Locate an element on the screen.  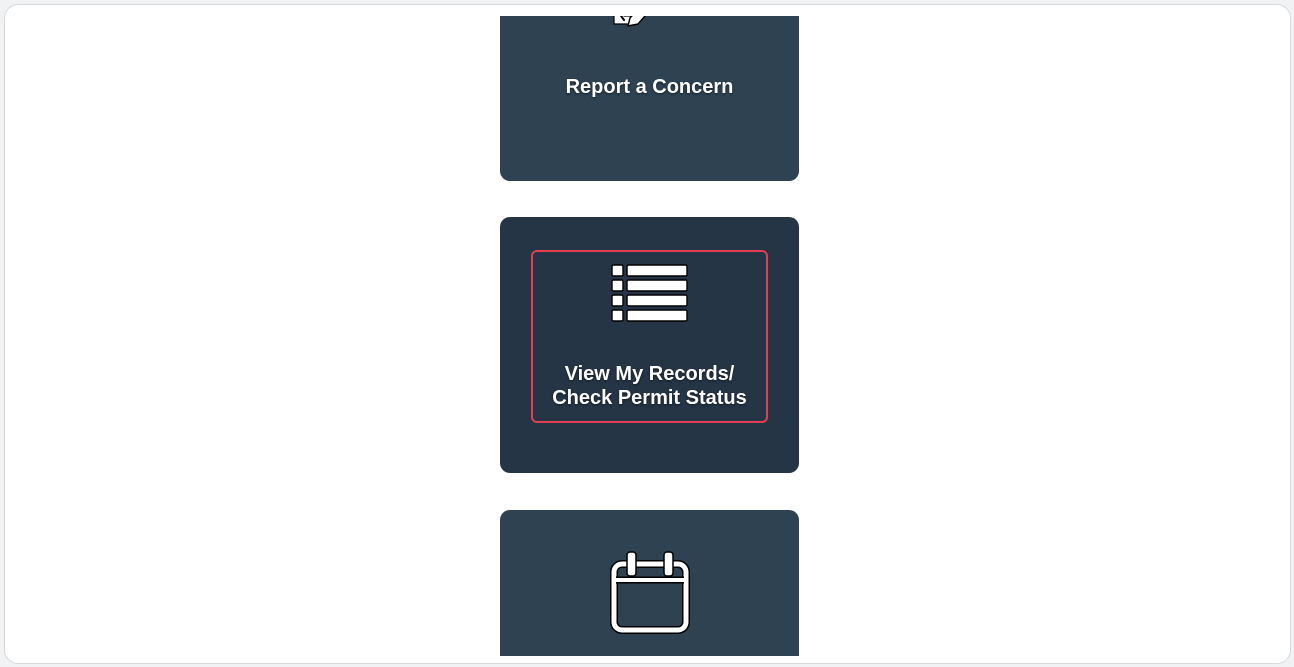
calendar-icon is located at coordinates (650, 592).